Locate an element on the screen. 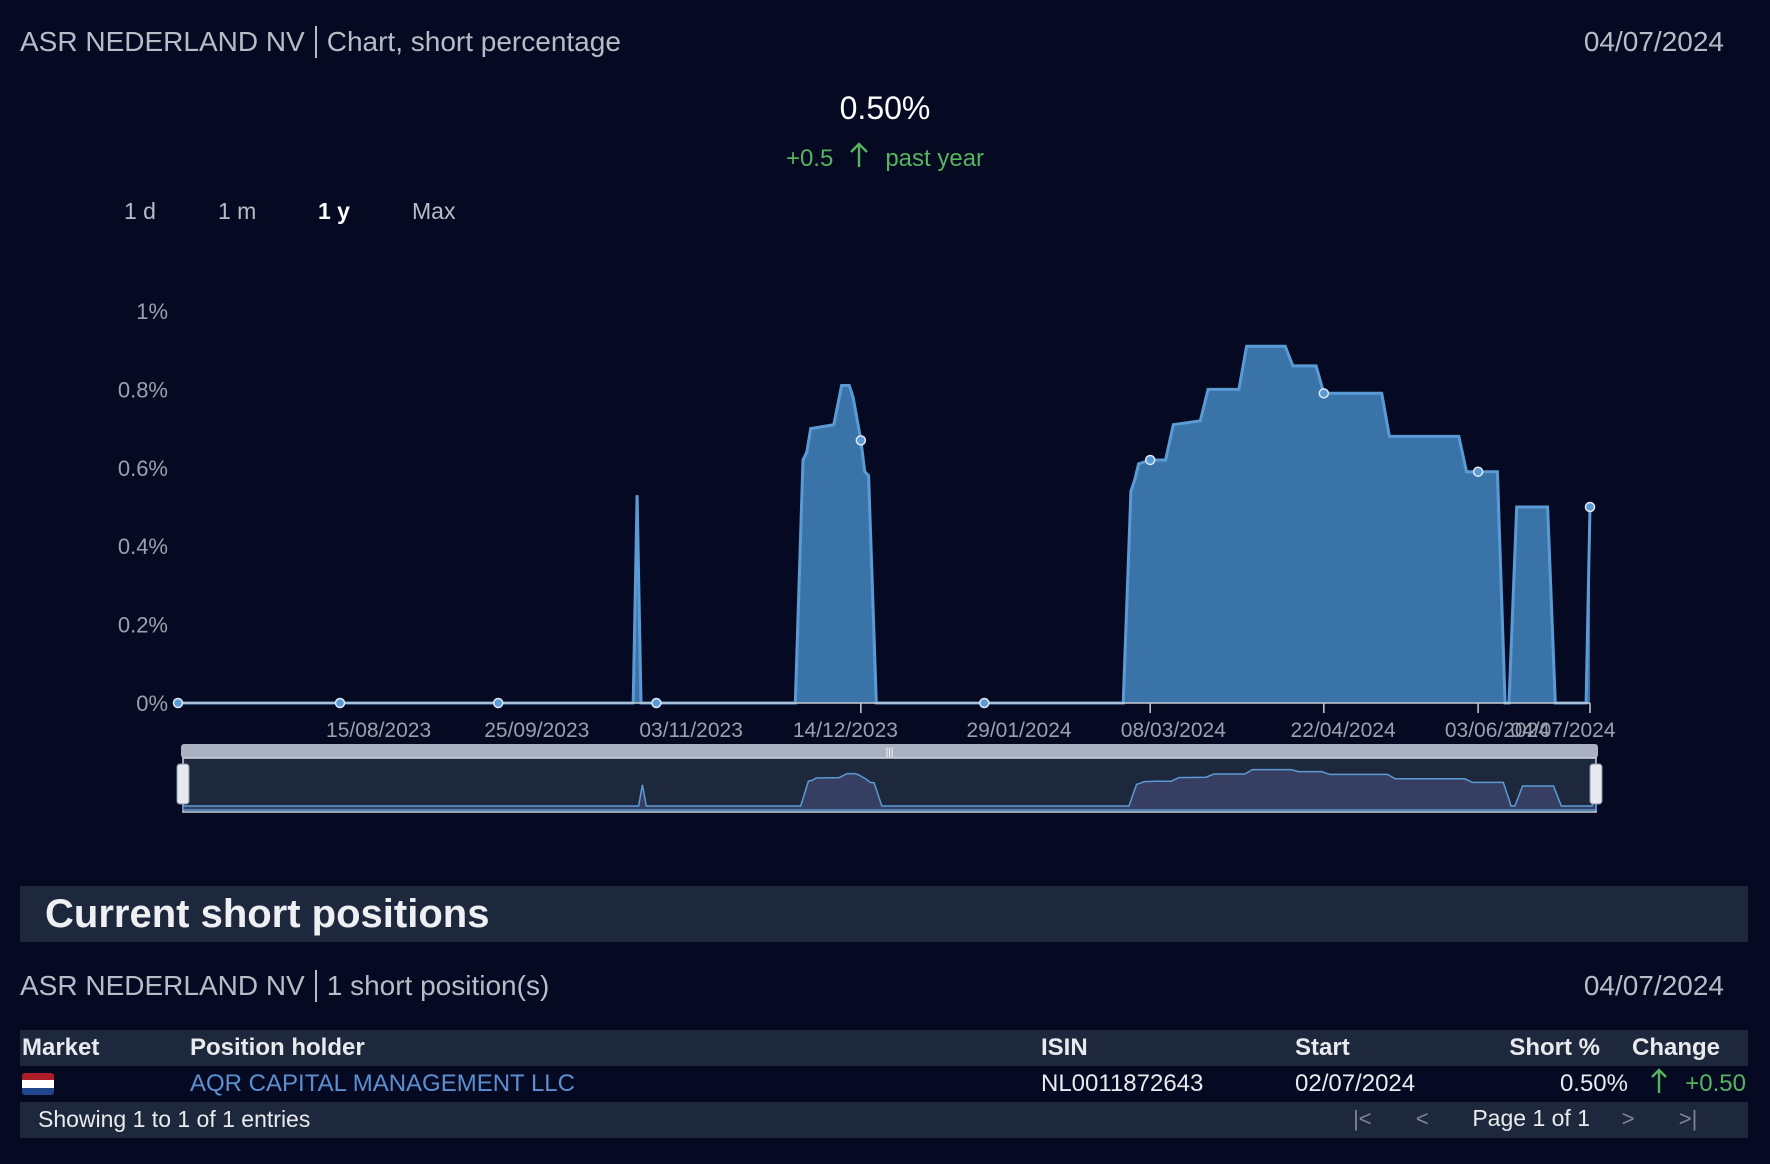 The image size is (1770, 1164). range-selector: 1 d 1 m 1 y Max is located at coordinates (298, 211).